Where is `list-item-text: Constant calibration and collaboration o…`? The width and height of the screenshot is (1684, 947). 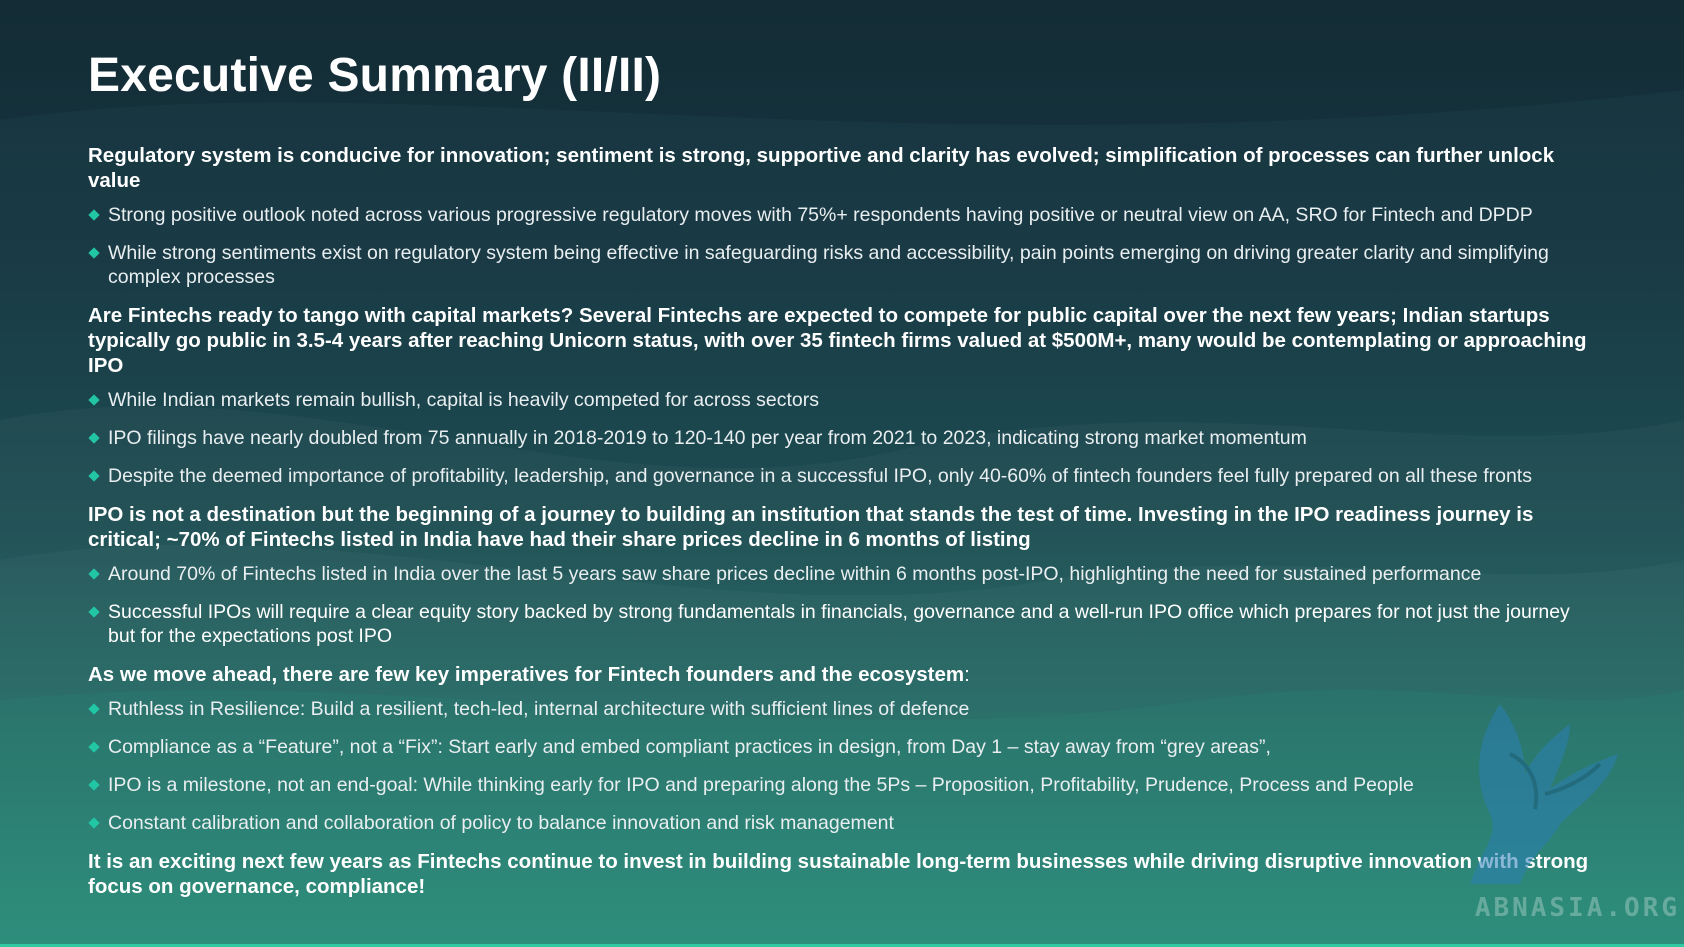
list-item-text: Constant calibration and collaboration o… is located at coordinates (501, 823).